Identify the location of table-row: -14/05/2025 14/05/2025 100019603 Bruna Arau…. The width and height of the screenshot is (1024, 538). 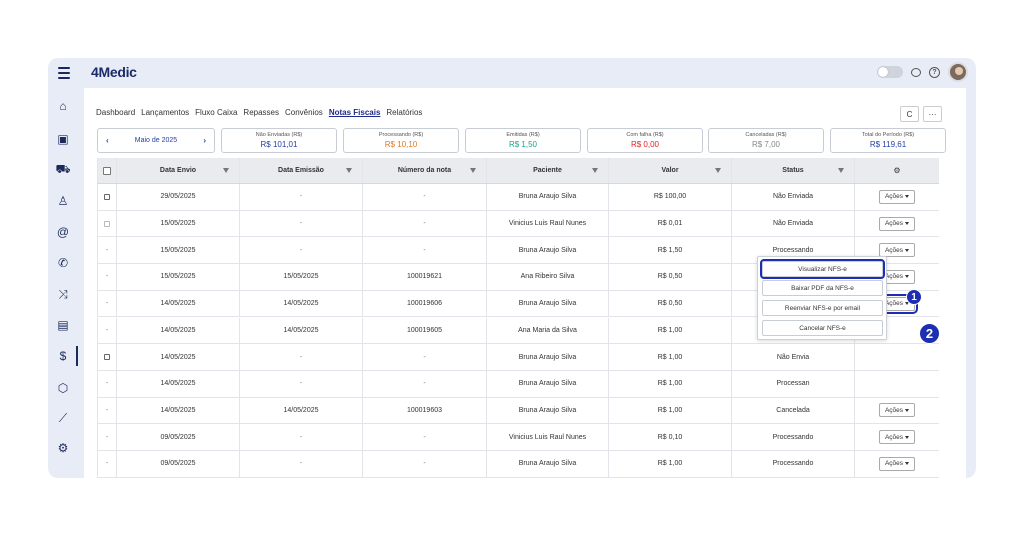
(518, 411).